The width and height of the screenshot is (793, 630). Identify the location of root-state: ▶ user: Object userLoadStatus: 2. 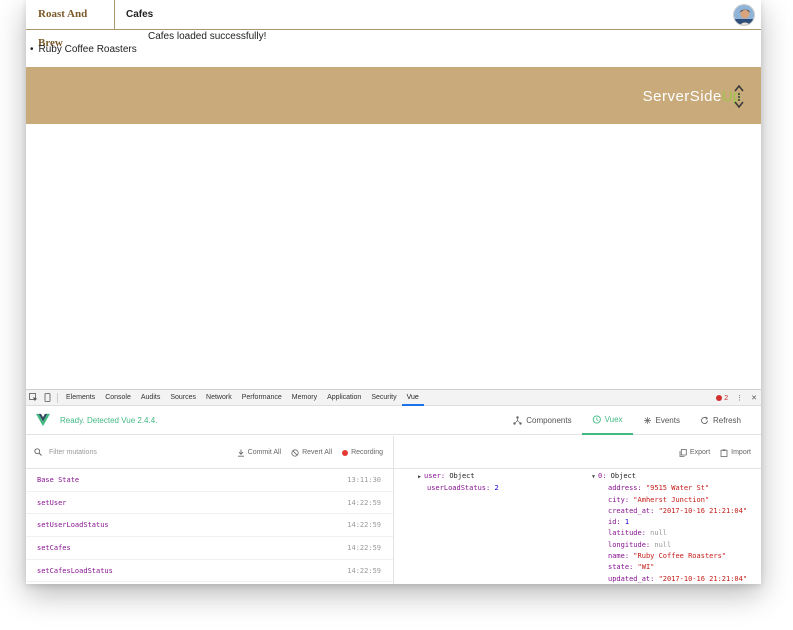
(458, 483).